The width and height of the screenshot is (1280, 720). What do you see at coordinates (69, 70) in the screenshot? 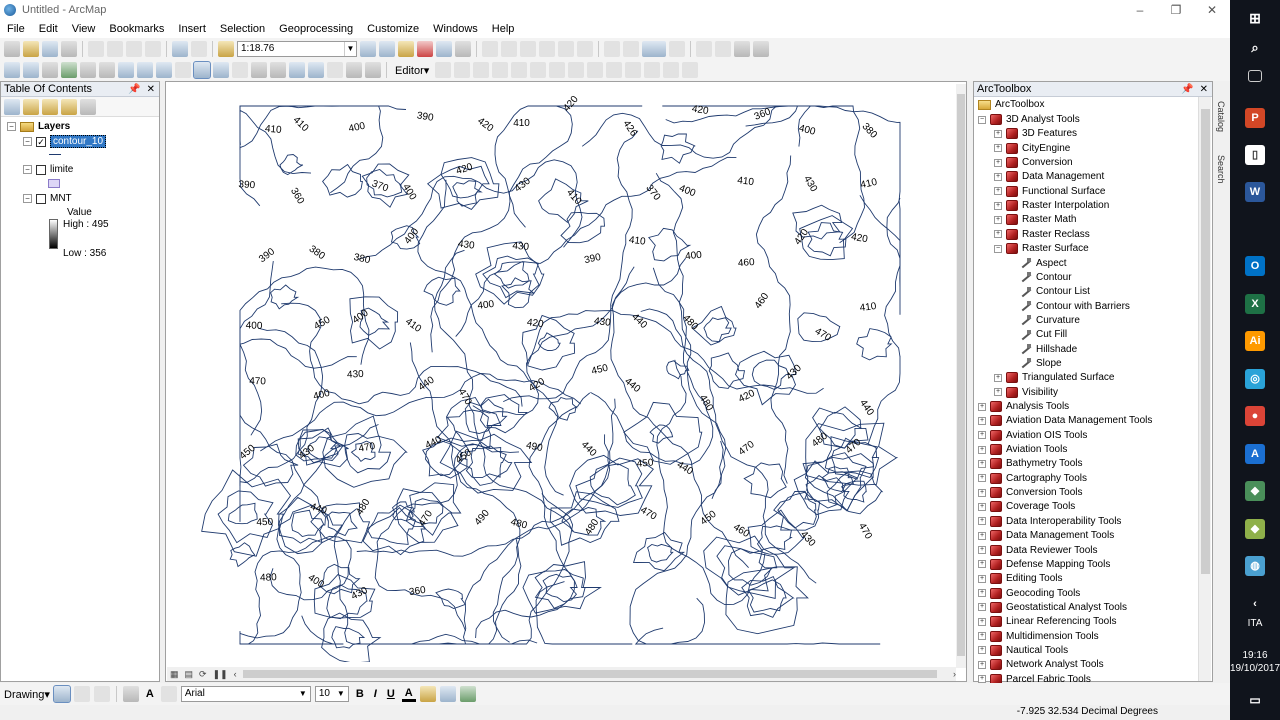
I see `full-extent-globe-icon` at bounding box center [69, 70].